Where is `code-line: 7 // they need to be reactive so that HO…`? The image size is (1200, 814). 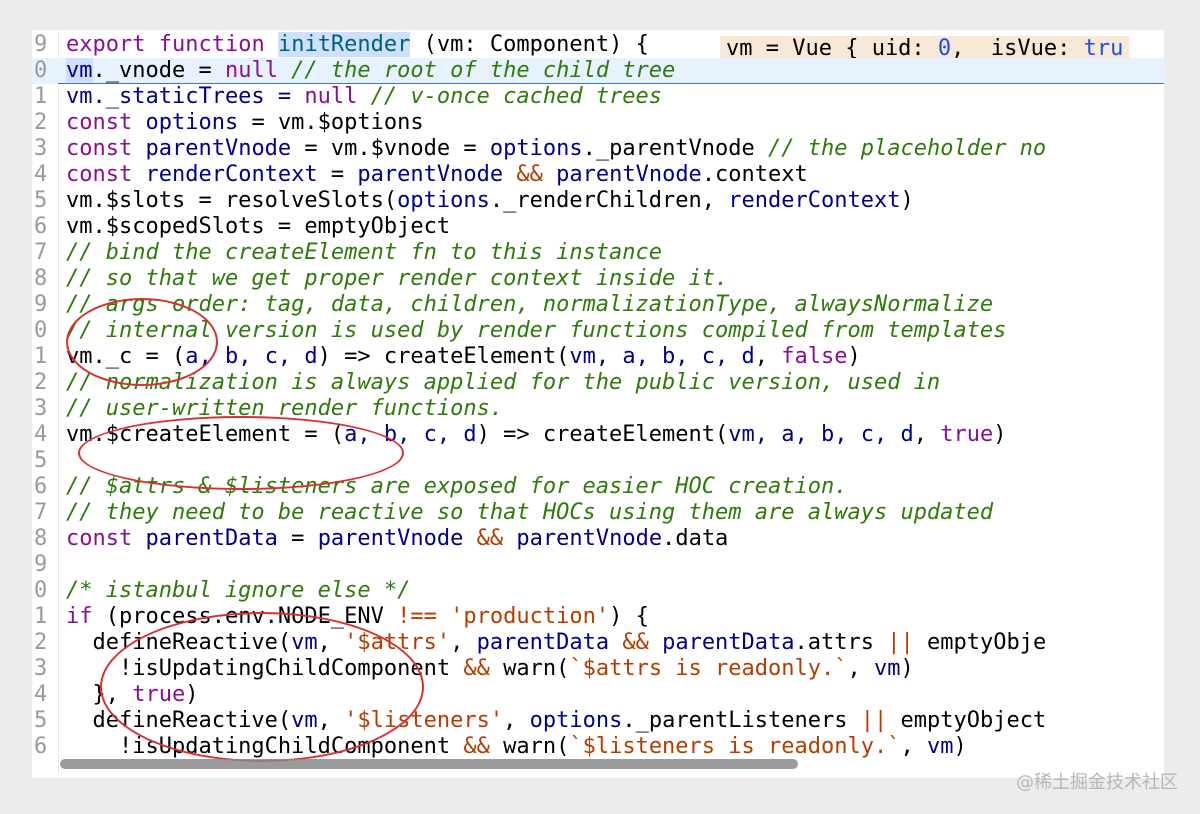
code-line: 7 // they need to be reactive so that HO… is located at coordinates (598, 513).